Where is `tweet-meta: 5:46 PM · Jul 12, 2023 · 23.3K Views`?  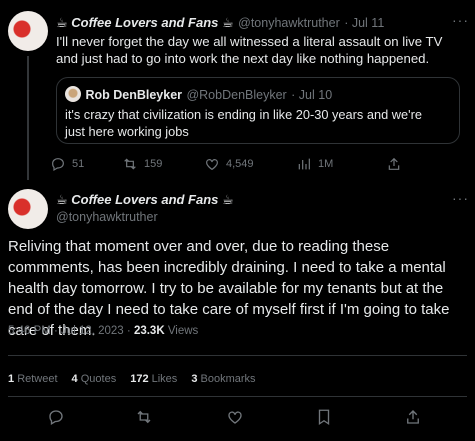
tweet-meta: 5:46 PM · Jul 12, 2023 · 23.3K Views is located at coordinates (103, 331).